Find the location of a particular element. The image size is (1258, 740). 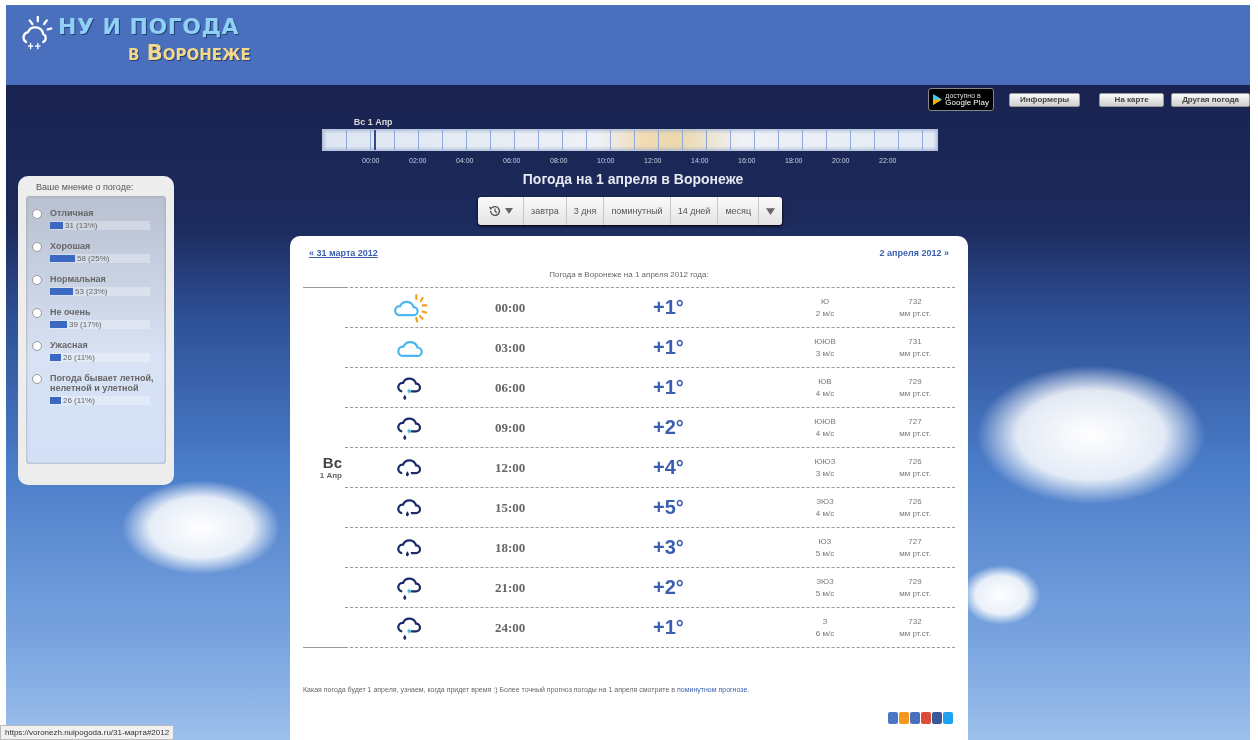

result-count: 58 (25%) is located at coordinates (93, 258).